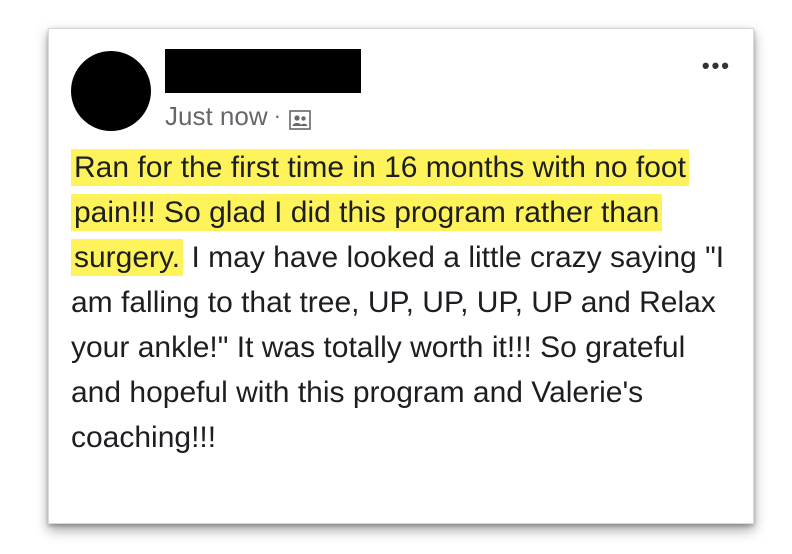  Describe the element at coordinates (263, 71) in the screenshot. I see `redacted-author-name` at that location.